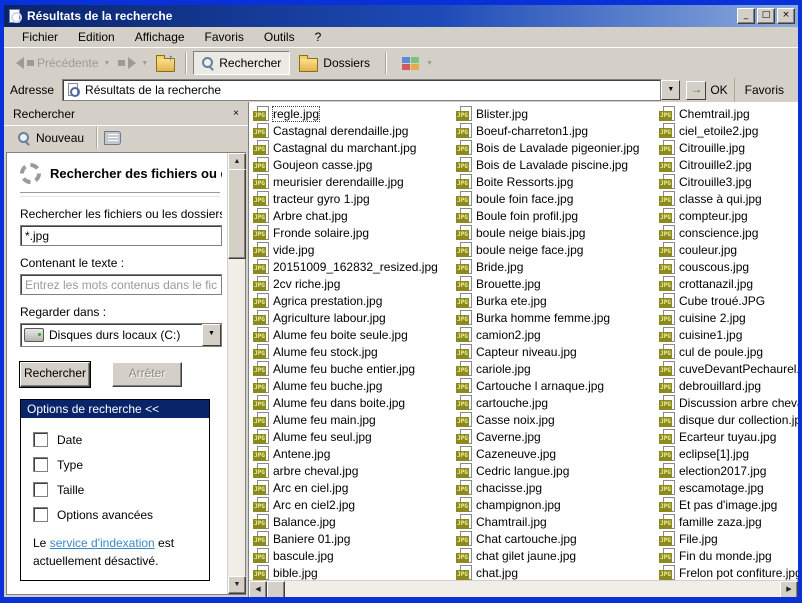 The image size is (802, 603). I want to click on file-item: JPG Alume feu main.jpg, so click(352, 419).